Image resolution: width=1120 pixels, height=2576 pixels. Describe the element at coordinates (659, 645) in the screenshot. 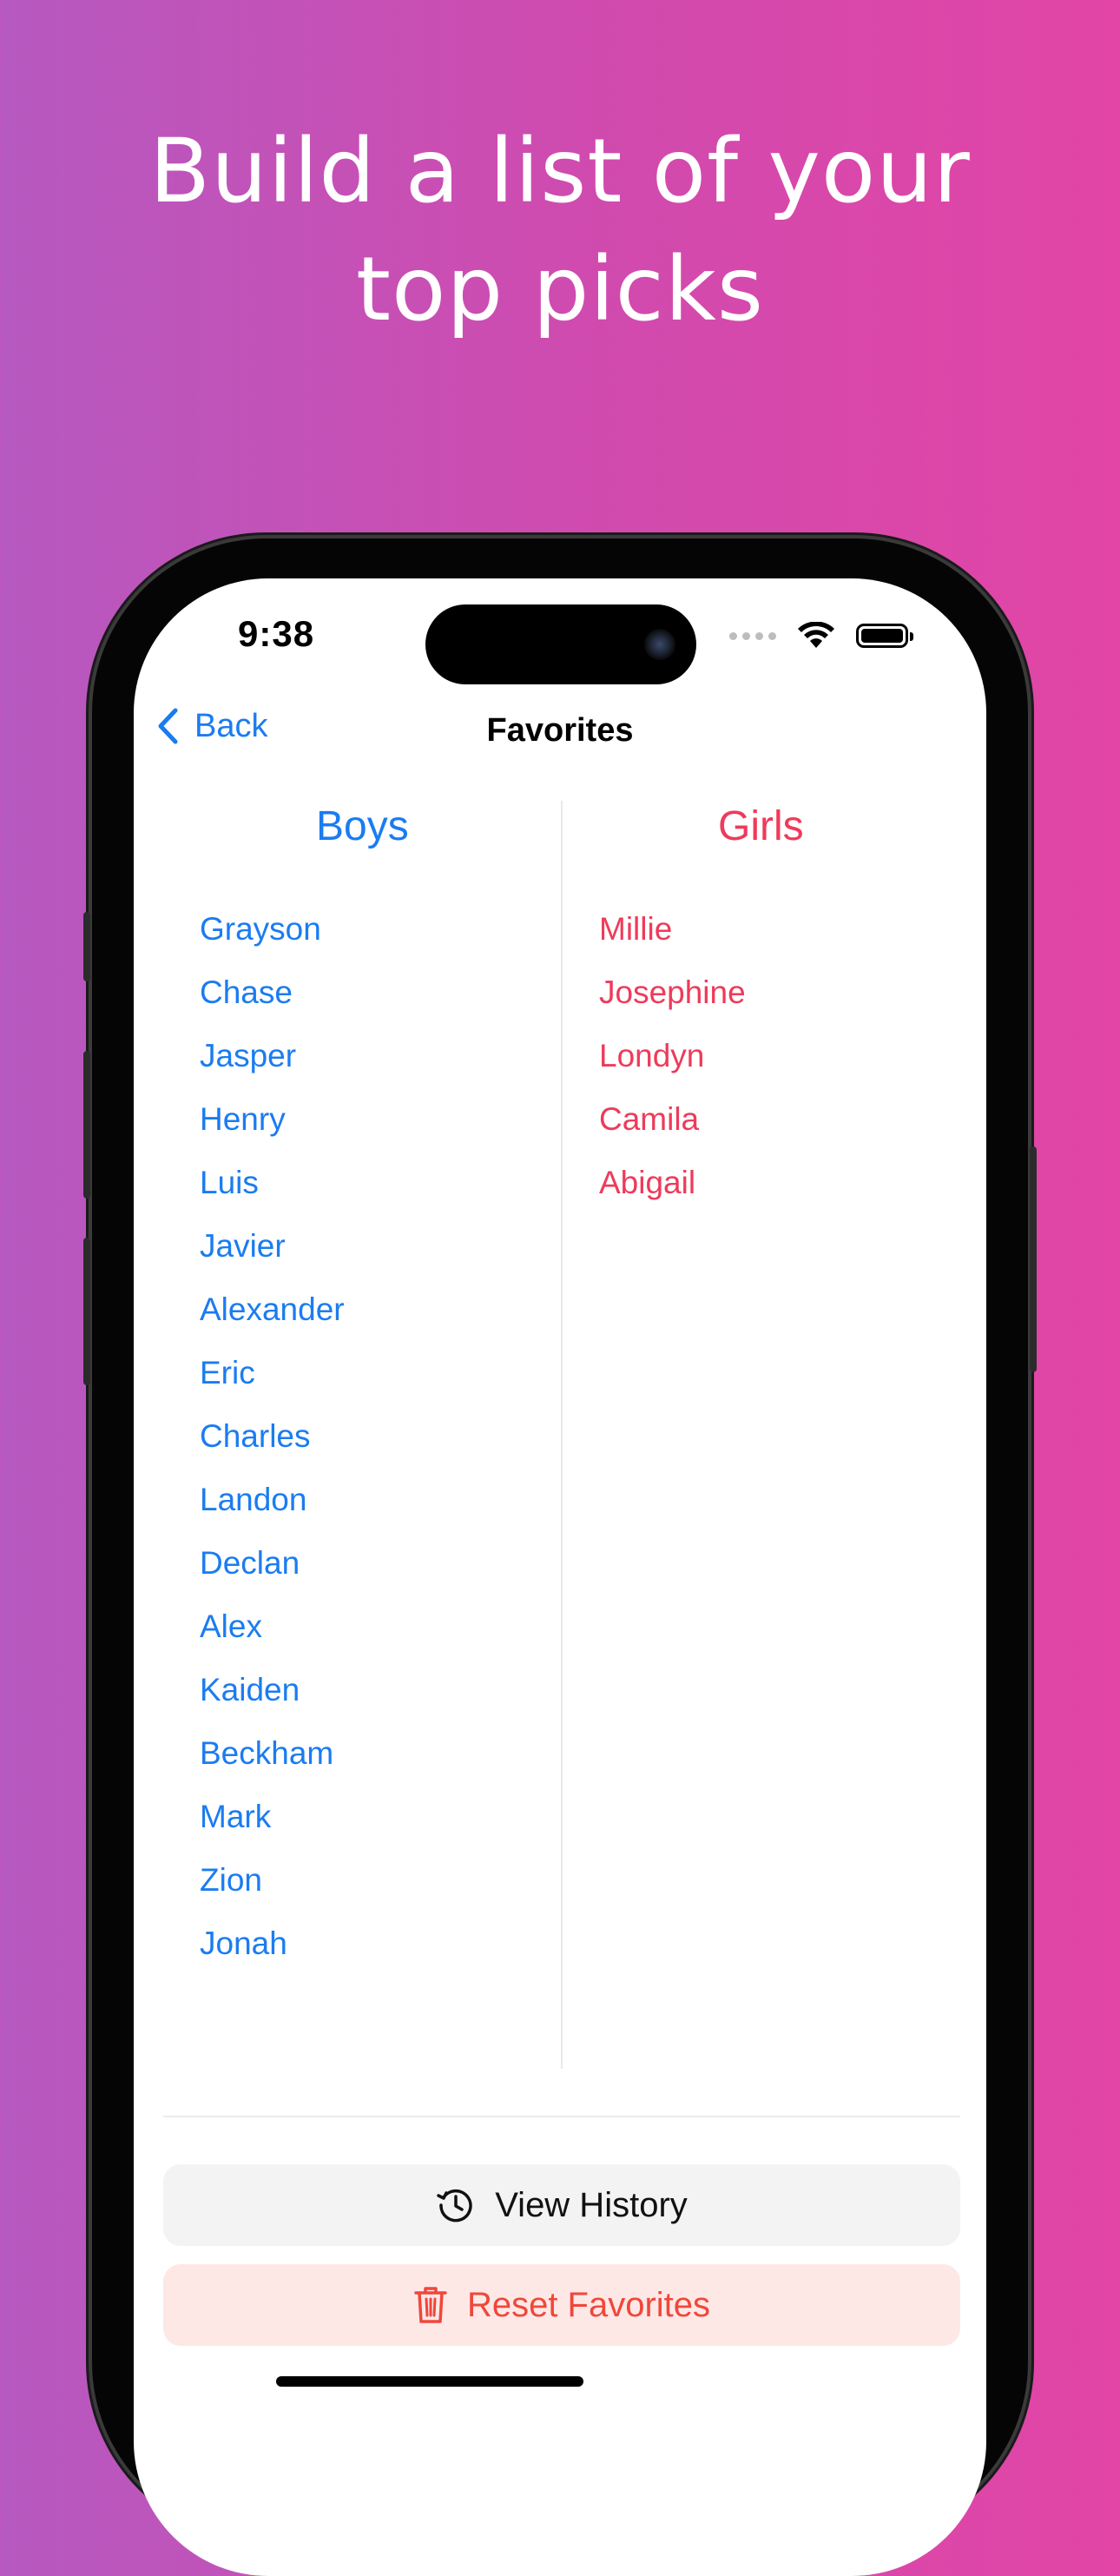

I see `front-camera-icon` at that location.